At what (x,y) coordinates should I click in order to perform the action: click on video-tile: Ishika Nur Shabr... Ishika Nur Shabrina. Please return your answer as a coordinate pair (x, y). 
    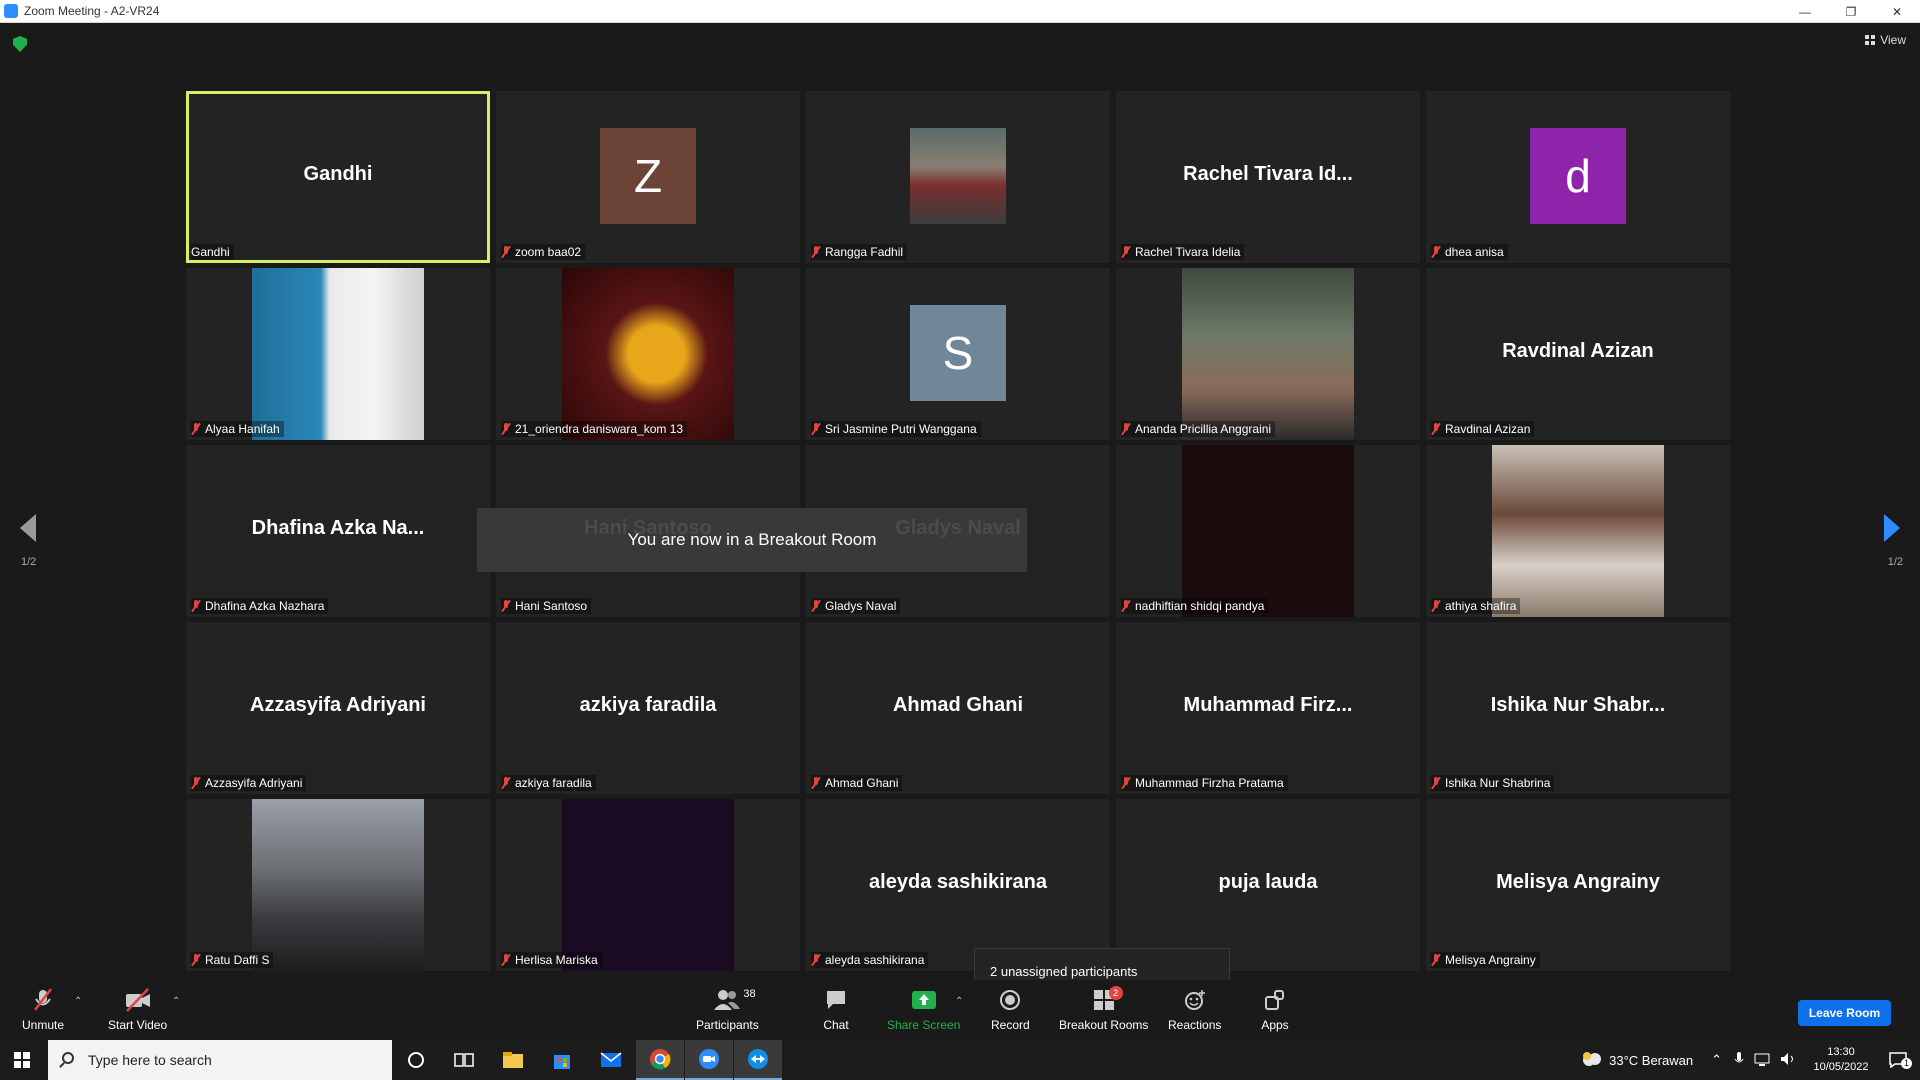
    Looking at the image, I should click on (1578, 708).